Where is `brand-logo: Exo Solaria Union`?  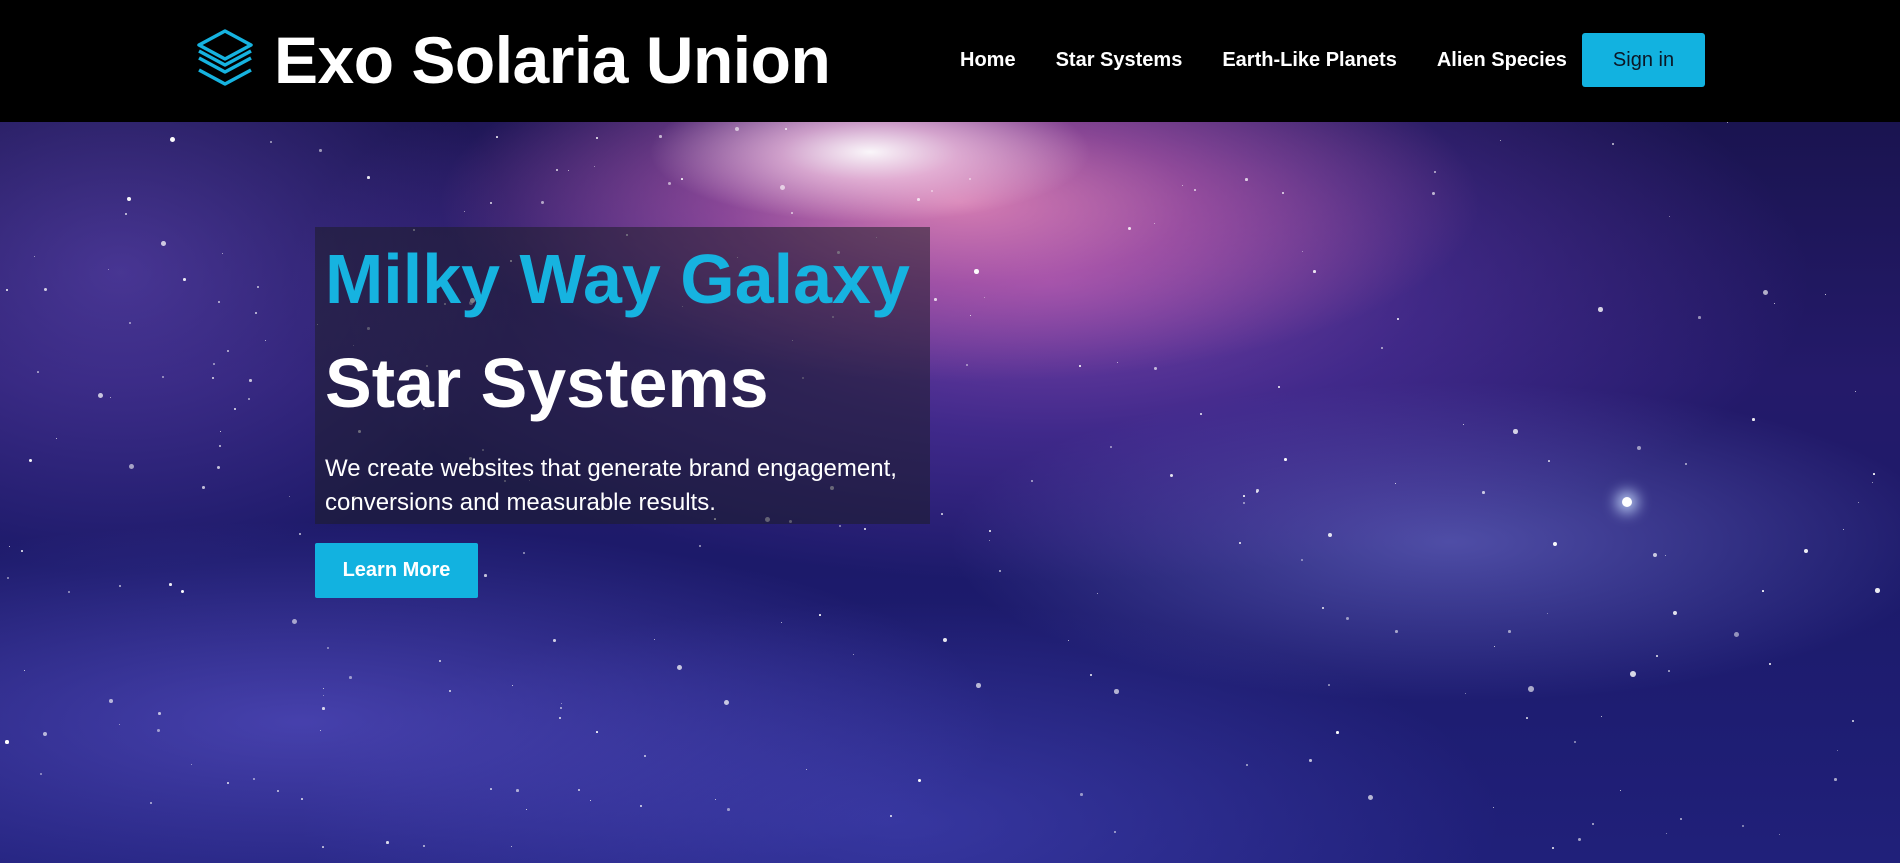 brand-logo: Exo Solaria Union is located at coordinates (513, 60).